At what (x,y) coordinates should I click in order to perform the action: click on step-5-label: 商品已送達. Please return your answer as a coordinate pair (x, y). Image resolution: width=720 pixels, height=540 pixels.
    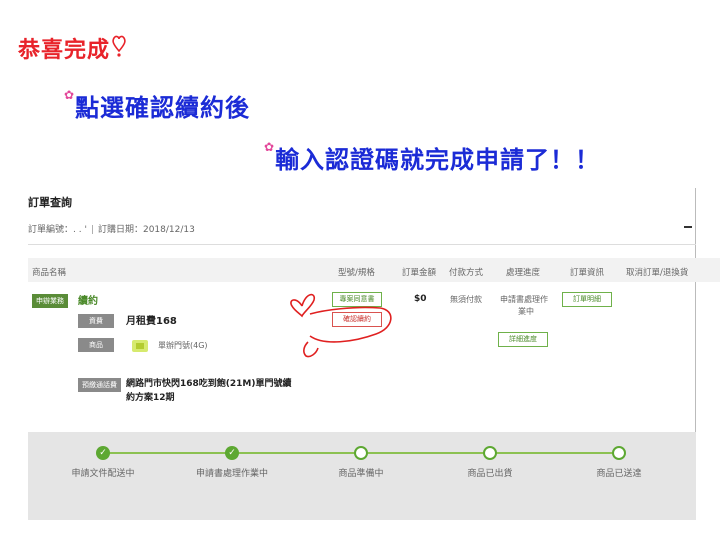
    Looking at the image, I should click on (619, 474).